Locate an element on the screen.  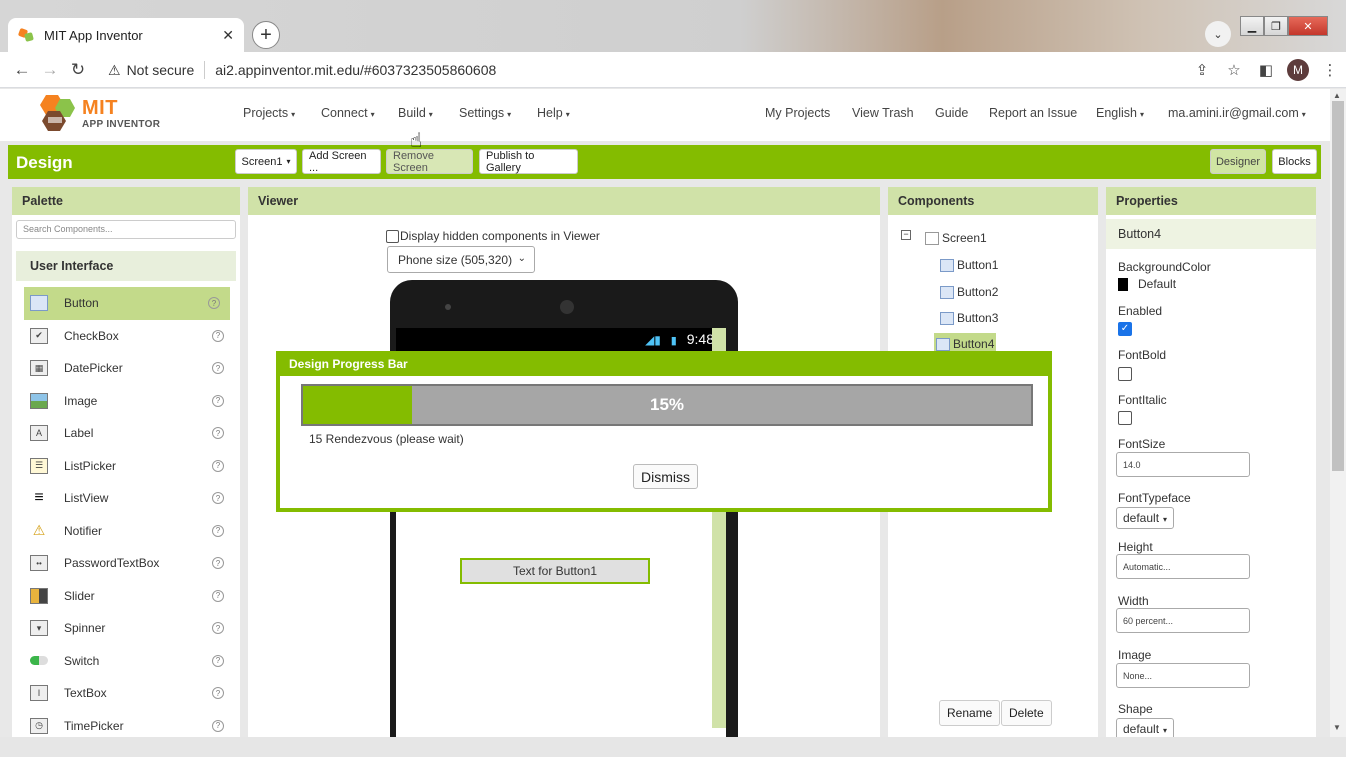
menu-settings: Settings ▾ is located at coordinates (485, 113).